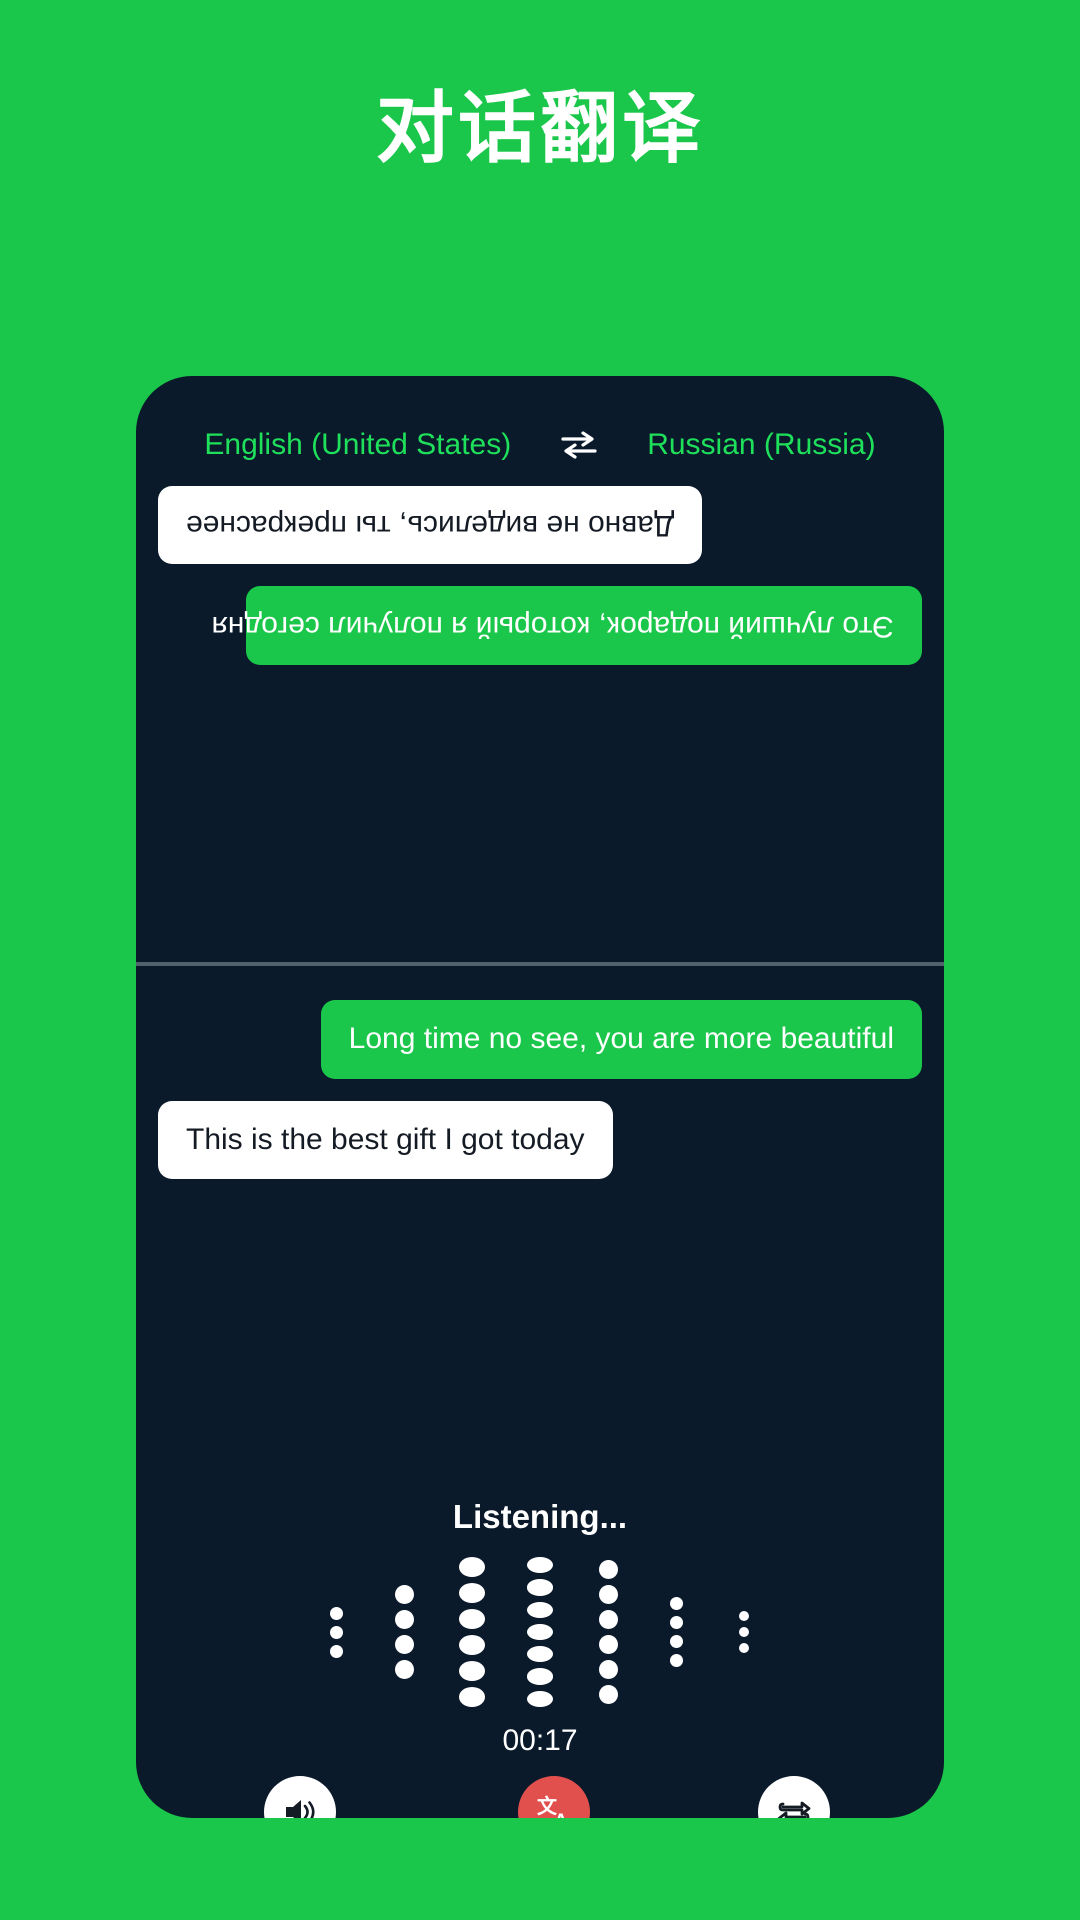  I want to click on audio-waveform, so click(540, 1632).